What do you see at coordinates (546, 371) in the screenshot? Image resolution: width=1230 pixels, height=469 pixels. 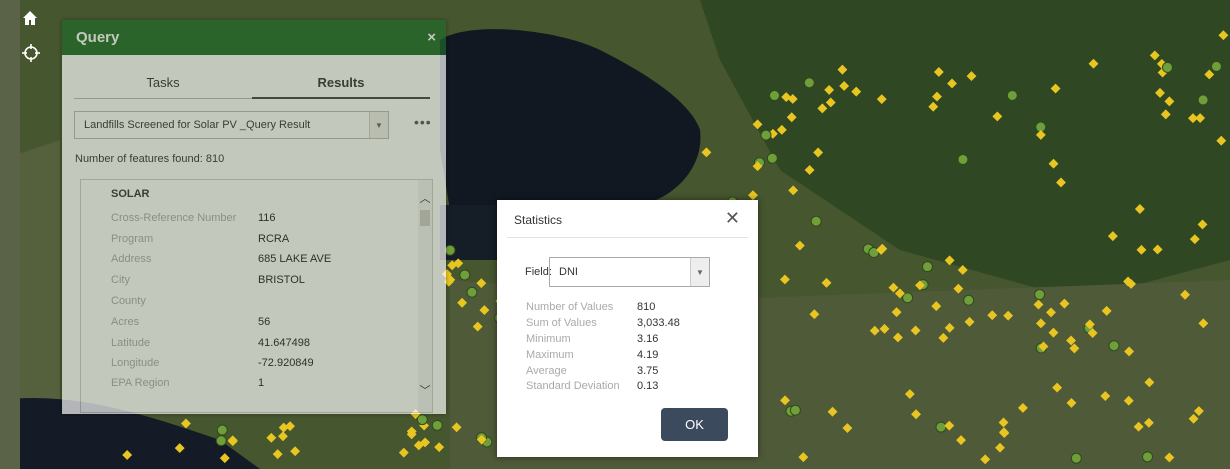 I see `stat-label: Average` at bounding box center [546, 371].